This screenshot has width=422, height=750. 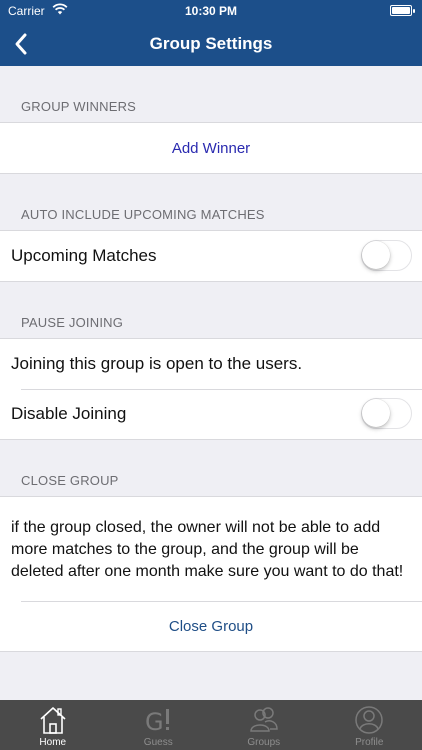 I want to click on upcoming-matches-row: Upcoming Matches, so click(x=211, y=256).